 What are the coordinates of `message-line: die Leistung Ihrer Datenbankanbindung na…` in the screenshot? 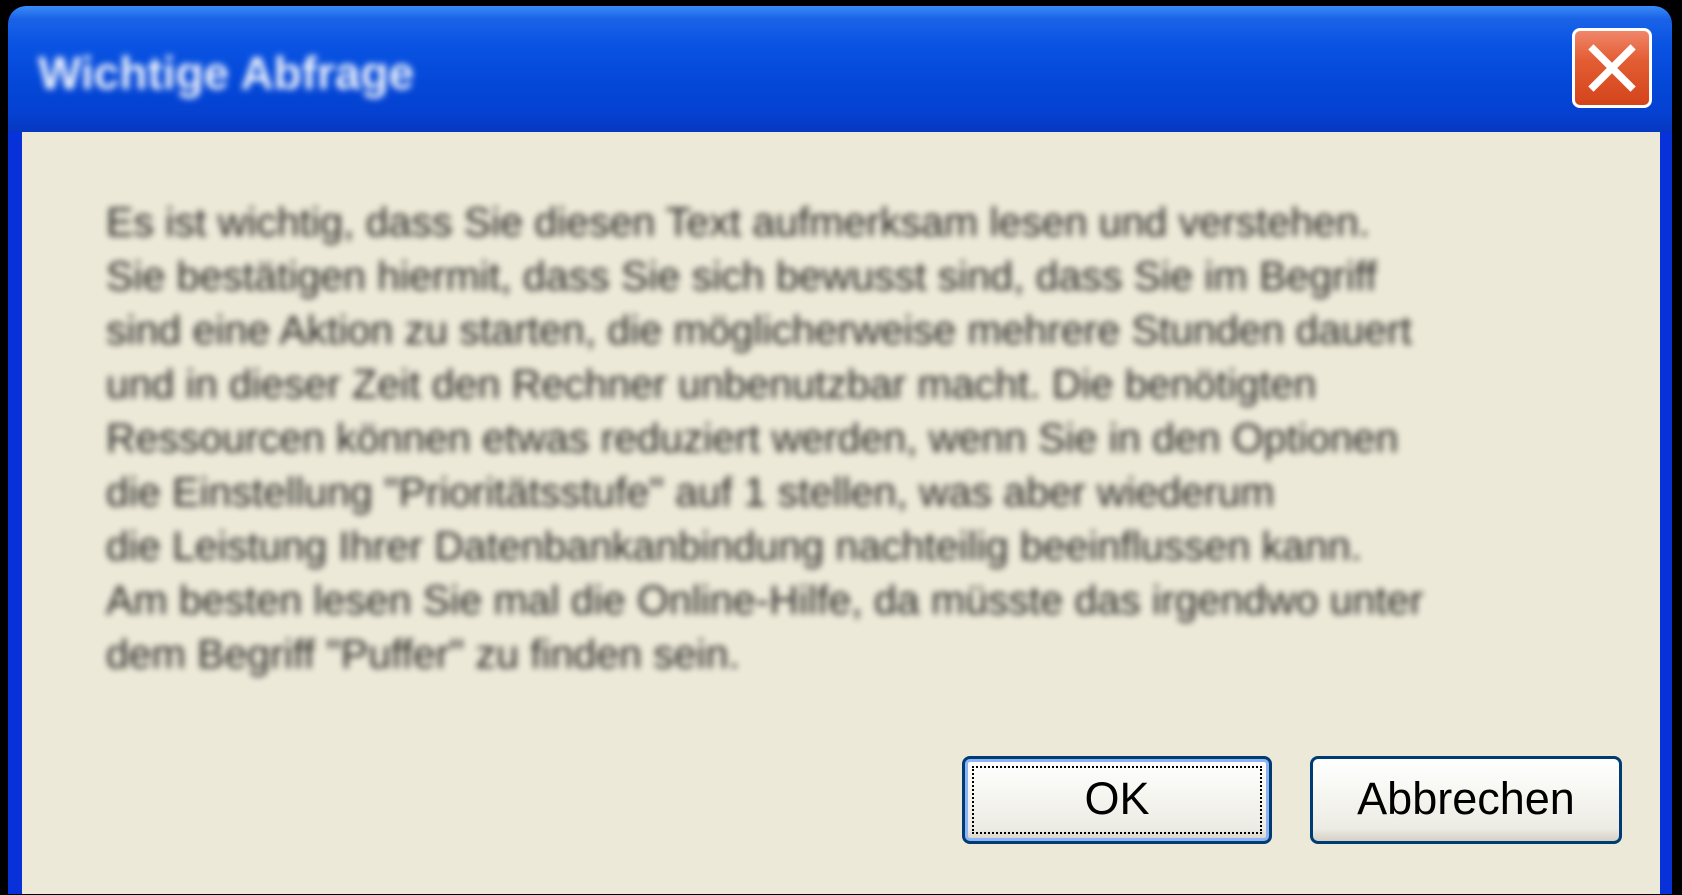 It's located at (734, 546).